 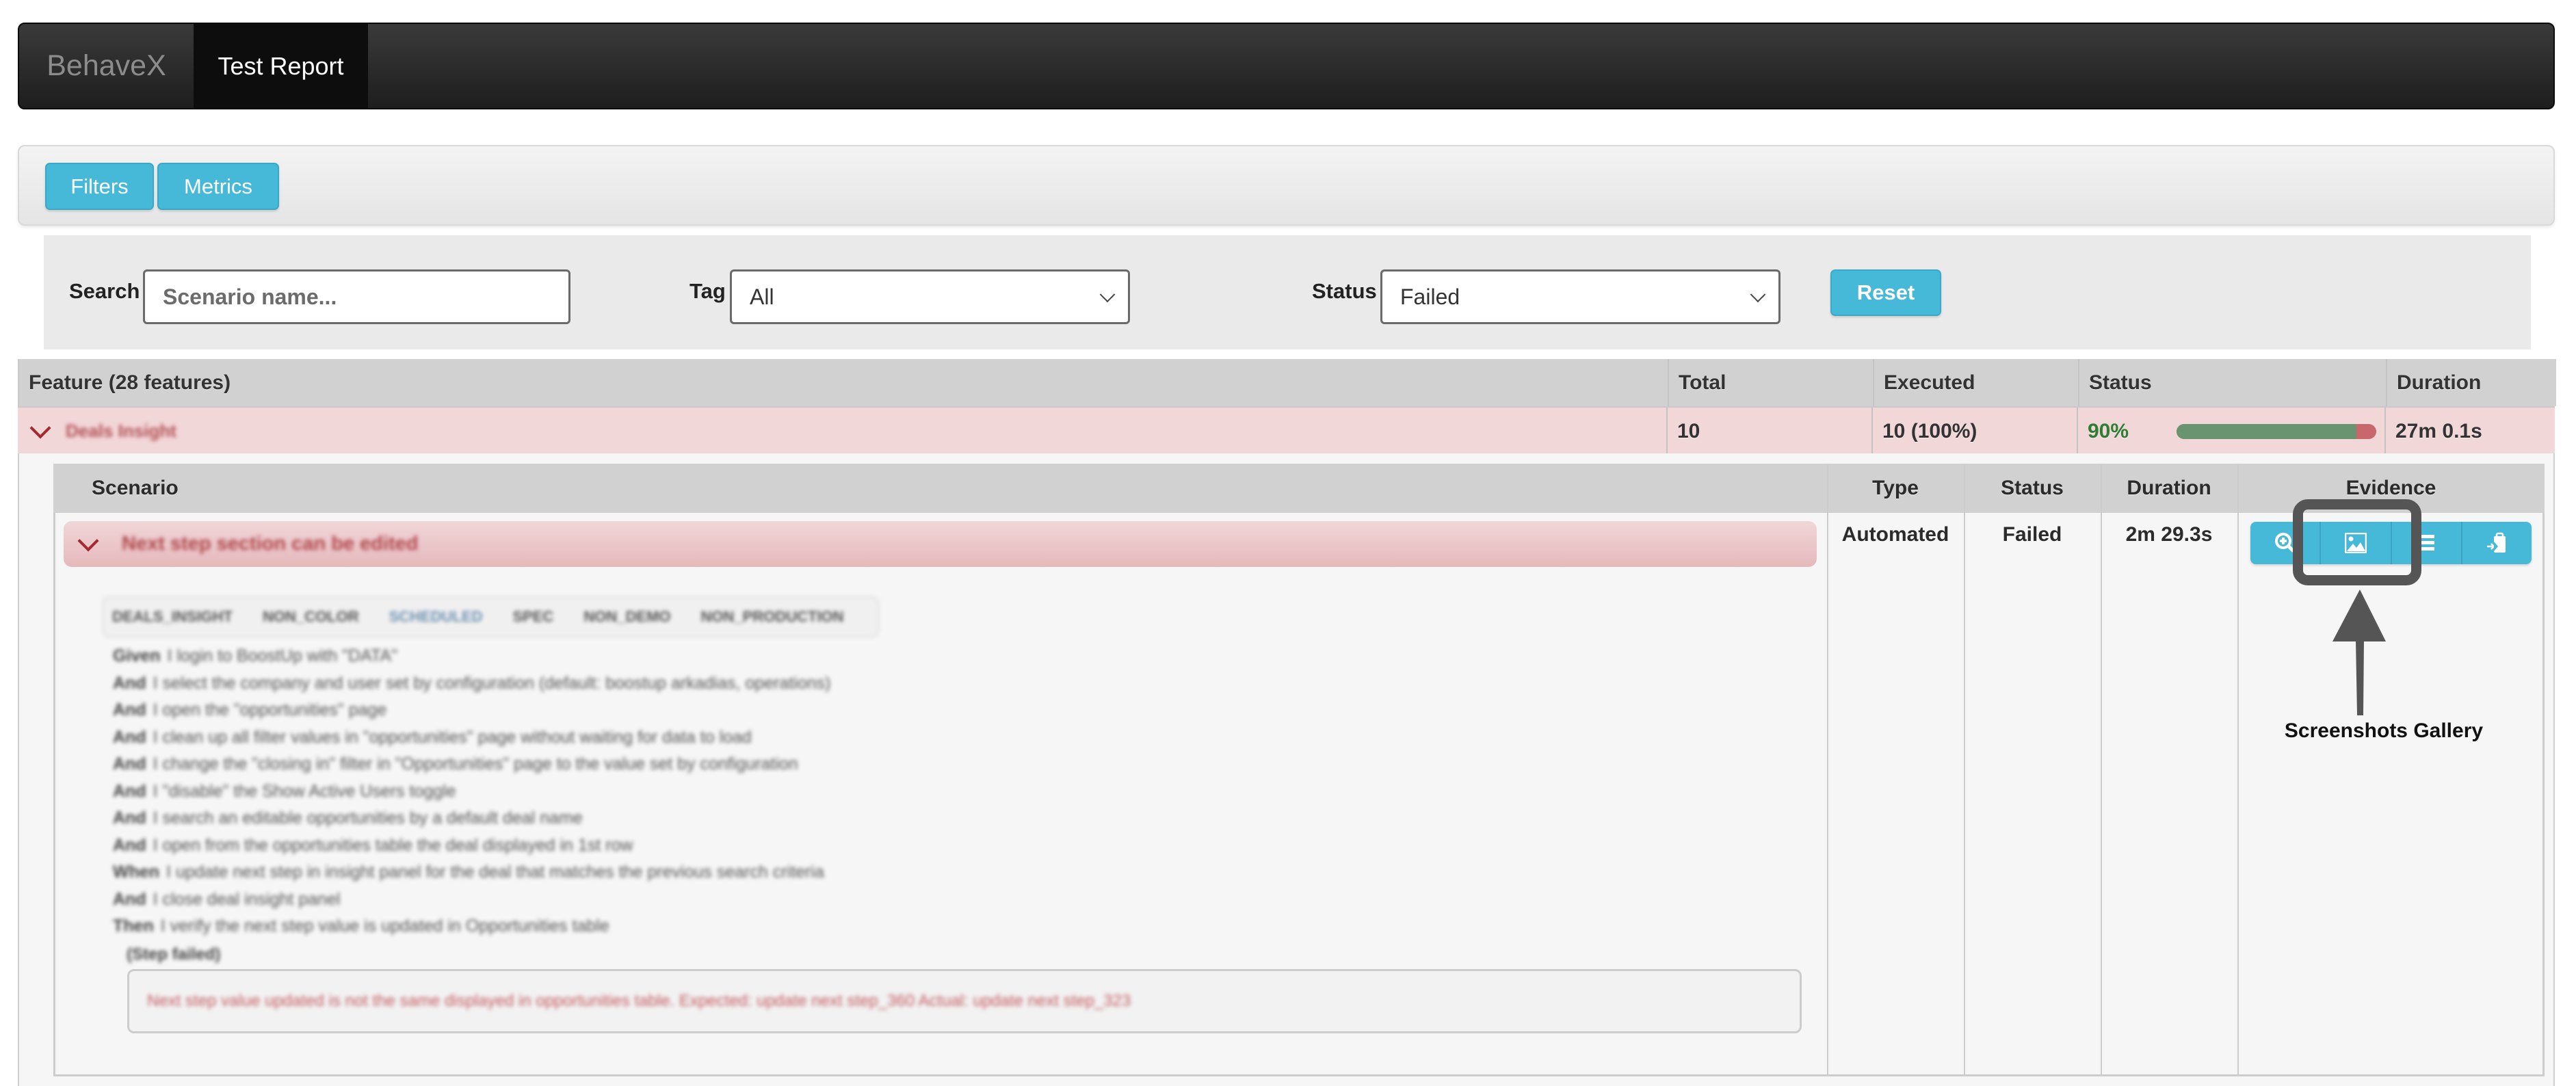 I want to click on clipboard-import-icon, so click(x=2496, y=542).